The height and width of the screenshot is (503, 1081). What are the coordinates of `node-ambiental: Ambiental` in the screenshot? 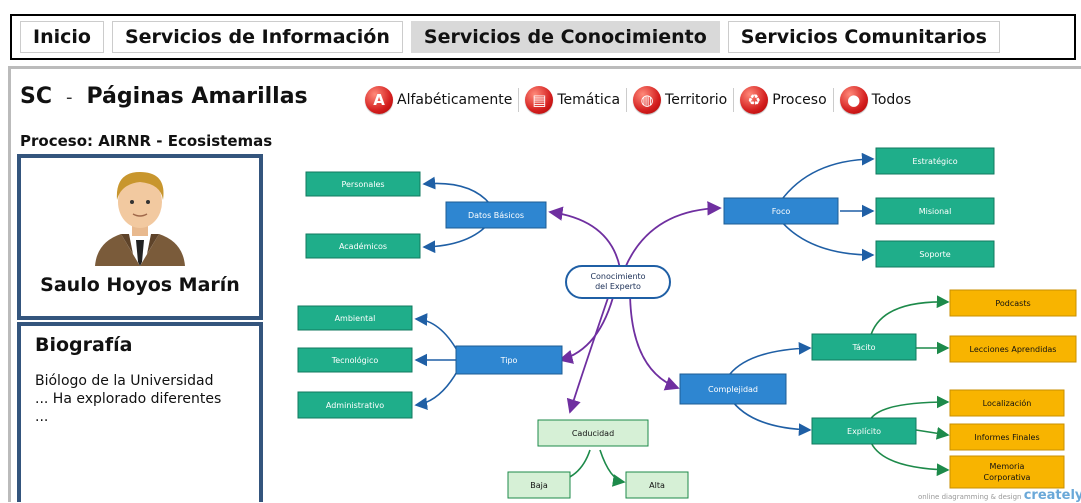 It's located at (355, 318).